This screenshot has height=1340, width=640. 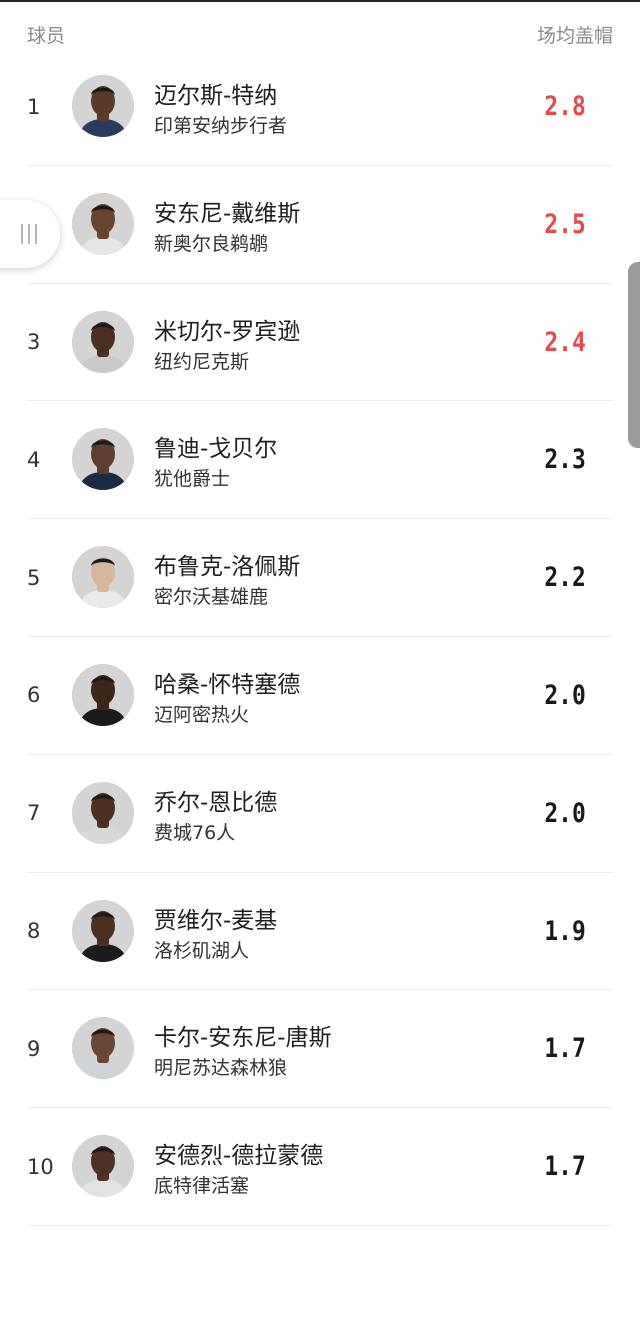 I want to click on player-row: 8 贾维尔-麦基 洛杉矶湖人 1.9, so click(x=320, y=932).